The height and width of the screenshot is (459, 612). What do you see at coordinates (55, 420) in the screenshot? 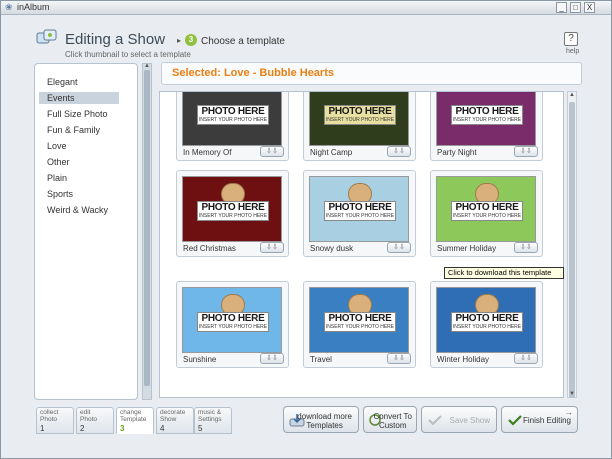
I see `step-tab-collect-photo: collect Photo 1` at bounding box center [55, 420].